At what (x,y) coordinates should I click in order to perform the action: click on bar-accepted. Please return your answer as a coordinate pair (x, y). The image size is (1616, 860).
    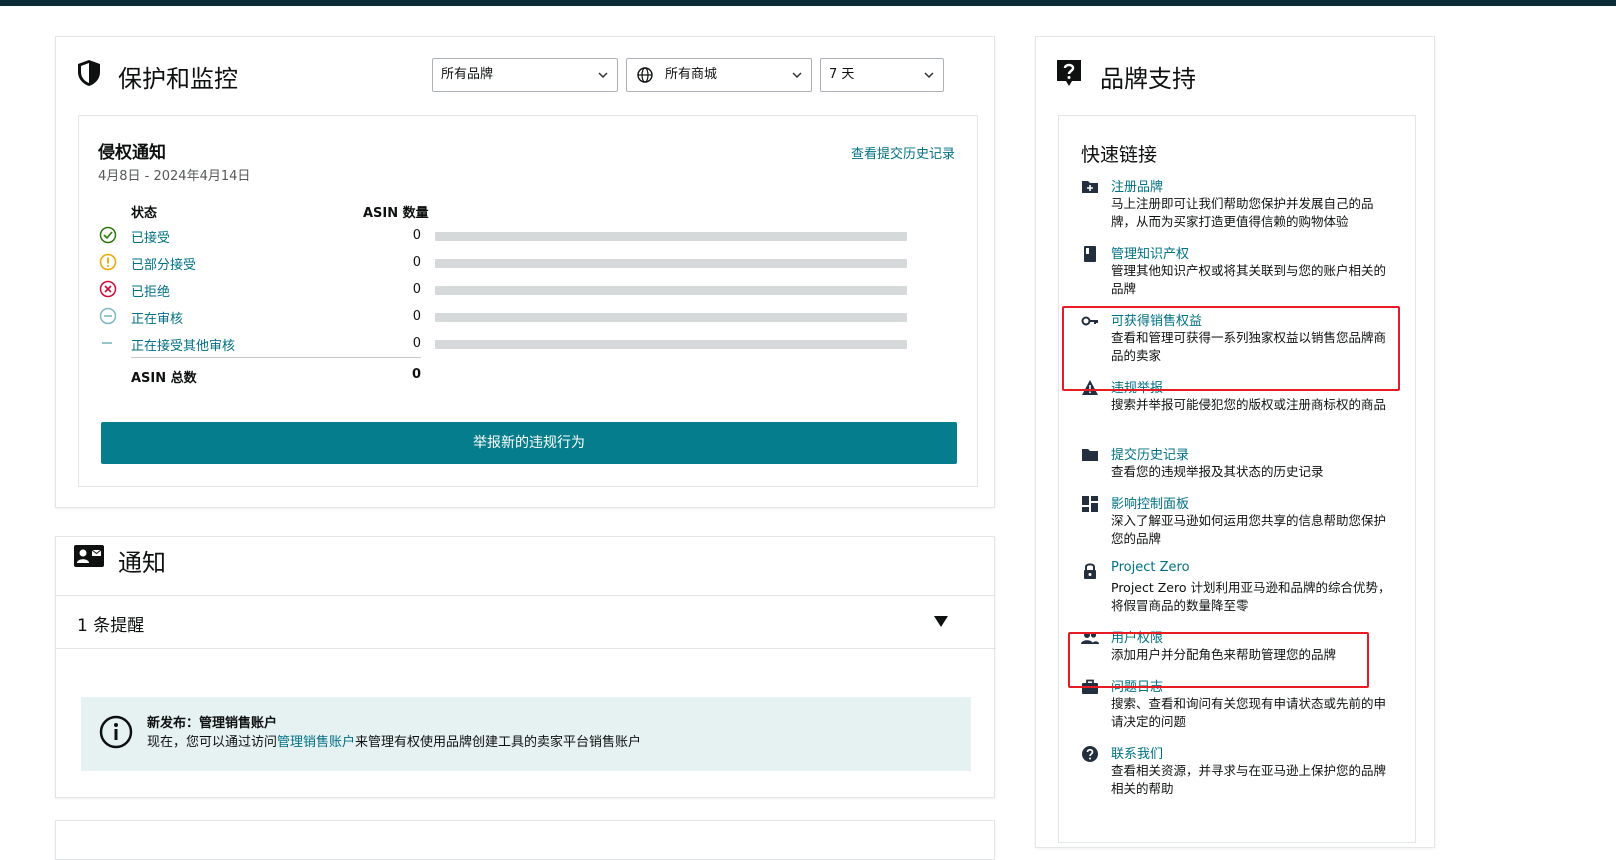
    Looking at the image, I should click on (671, 236).